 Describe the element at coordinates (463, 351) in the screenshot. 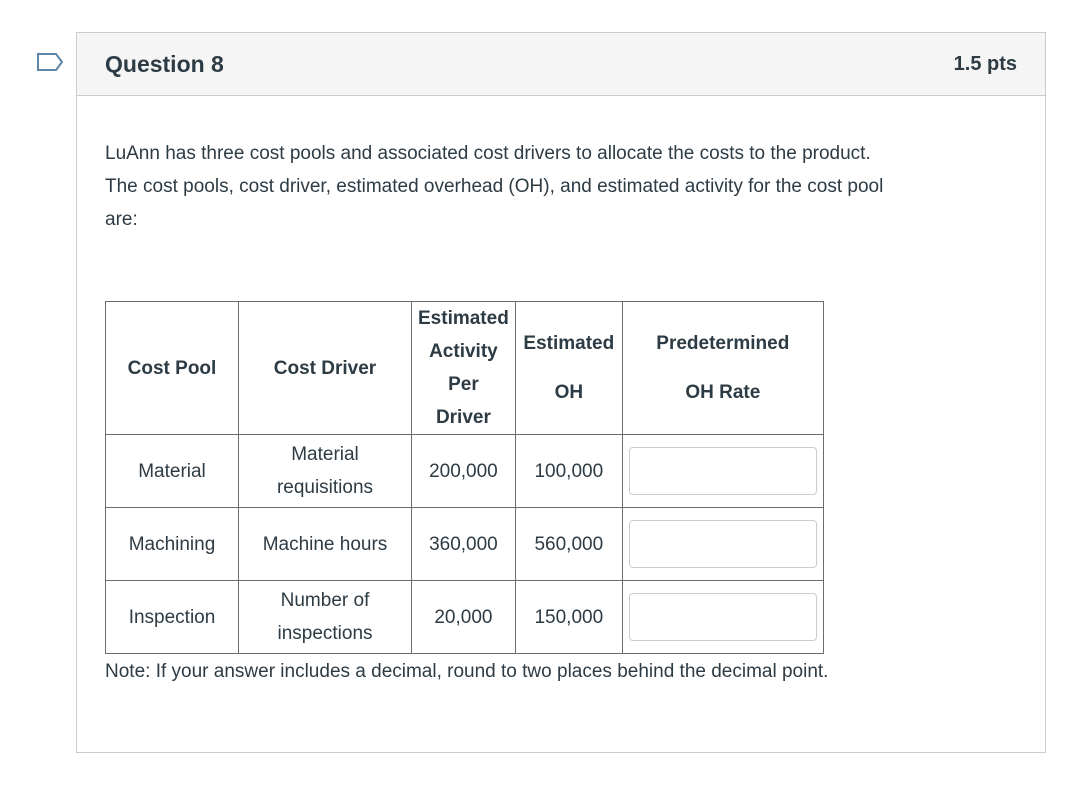

I see `header-text: Activity` at that location.